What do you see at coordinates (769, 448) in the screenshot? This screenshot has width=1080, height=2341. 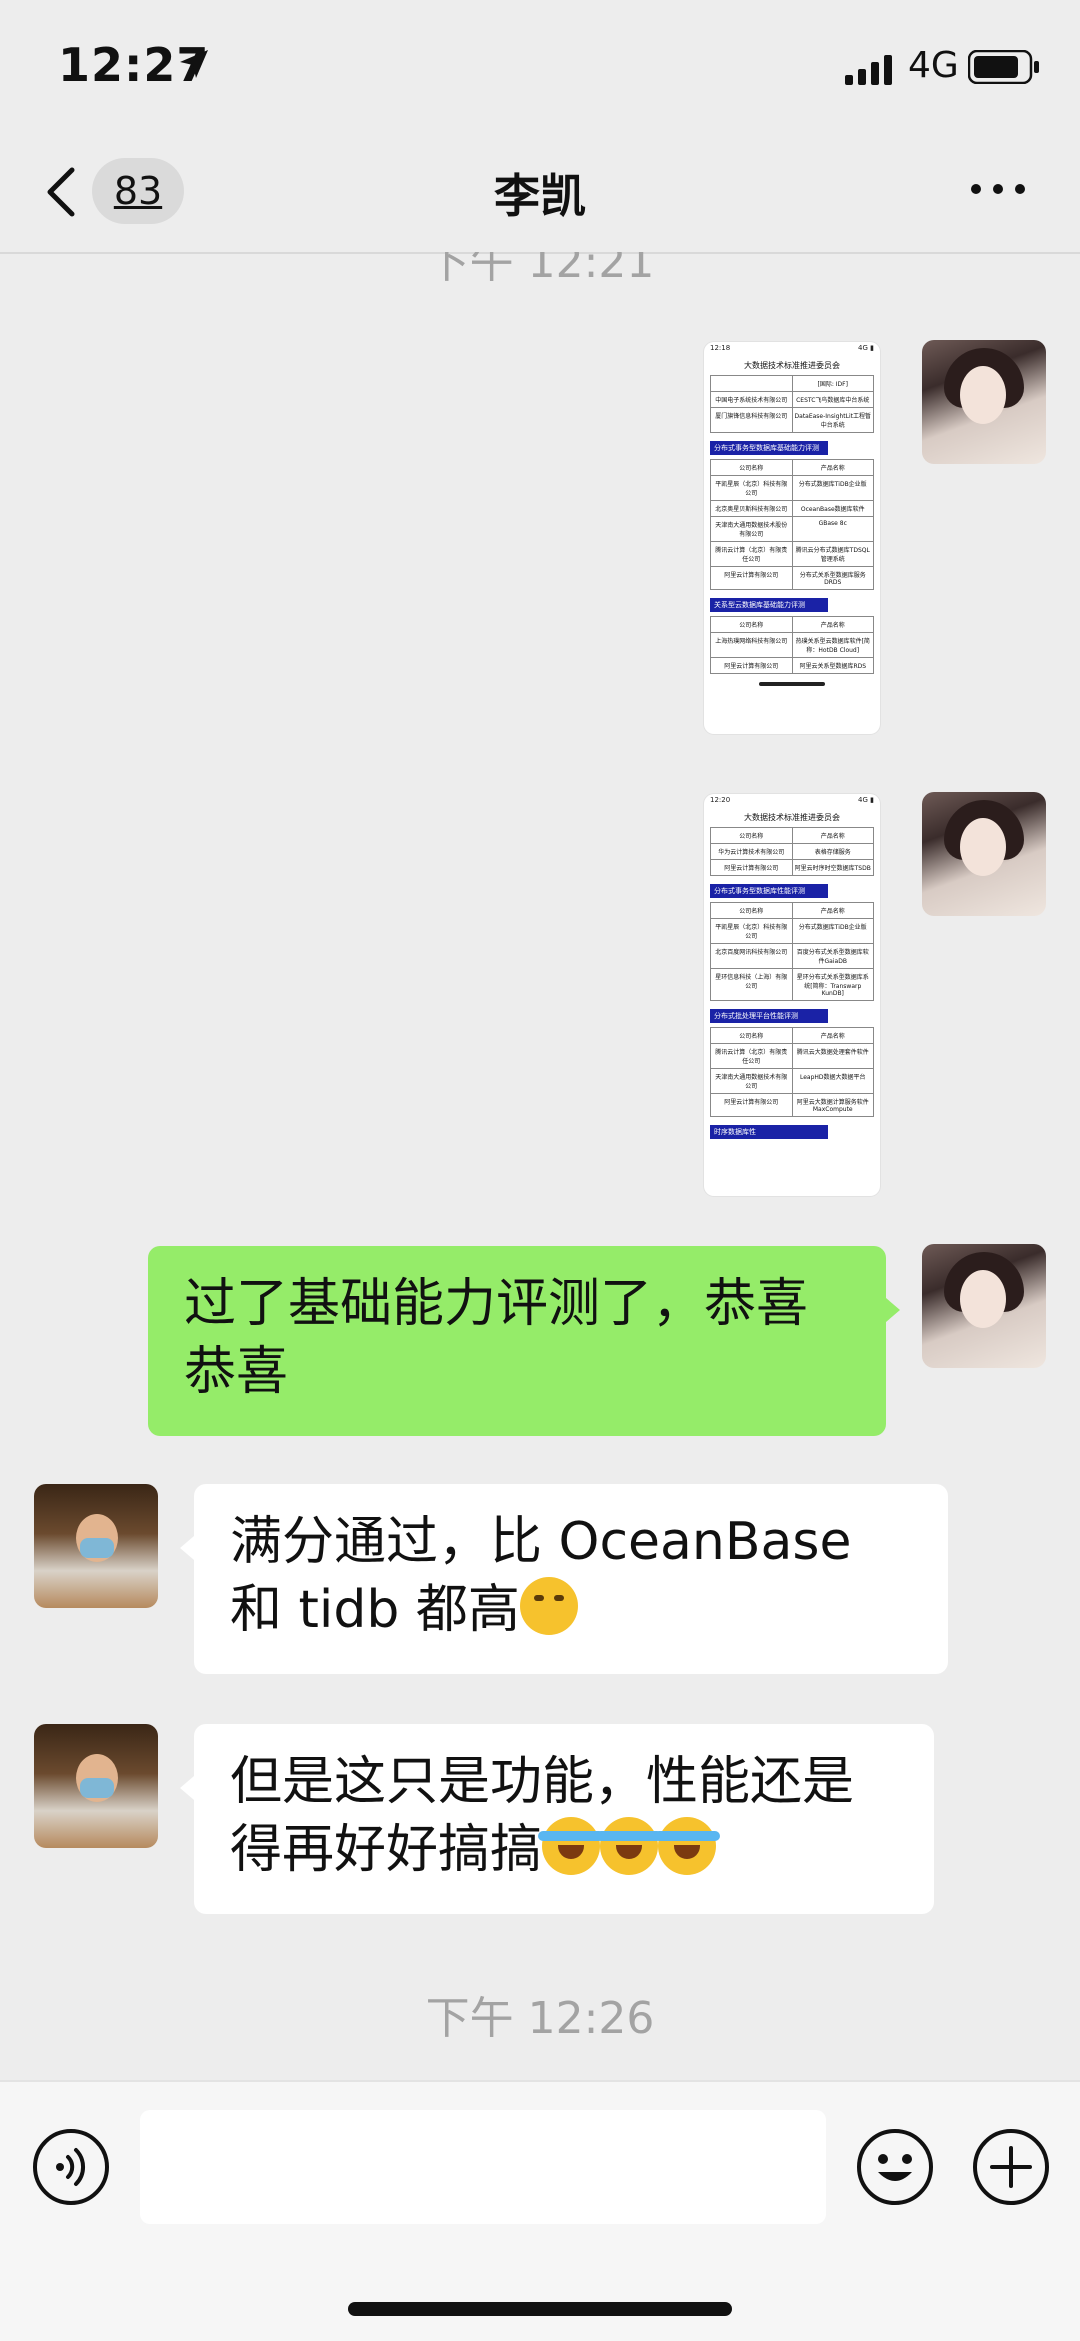 I see `section-title: 分布式事务型数据库基础能力评测` at bounding box center [769, 448].